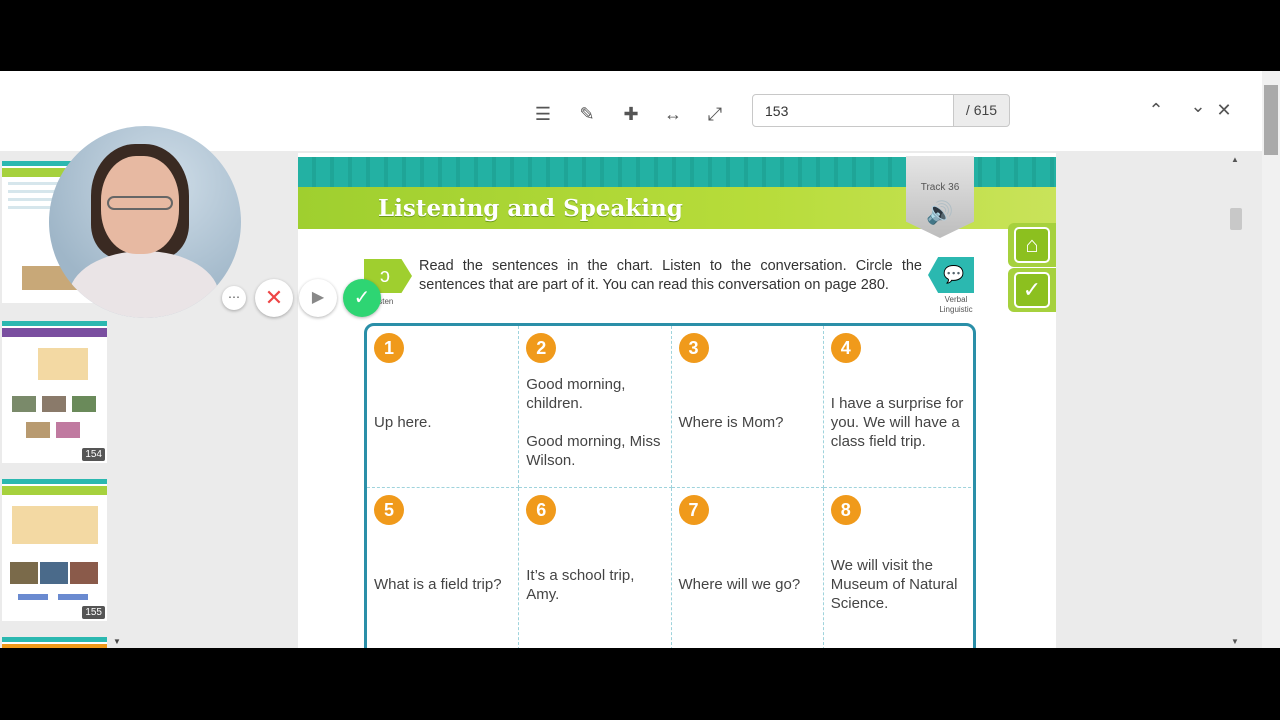 The width and height of the screenshot is (1280, 720). I want to click on discard-recording-button: ✕, so click(274, 298).